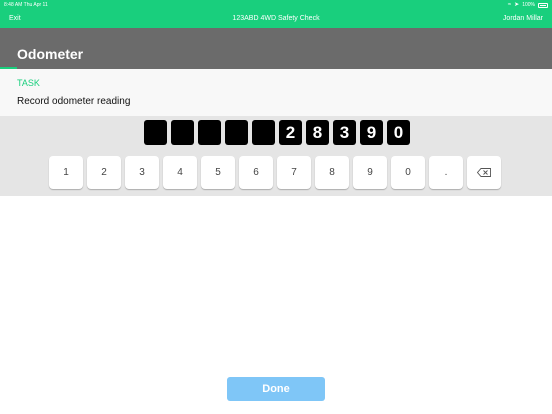 The height and width of the screenshot is (414, 552). I want to click on done-button: Done, so click(276, 389).